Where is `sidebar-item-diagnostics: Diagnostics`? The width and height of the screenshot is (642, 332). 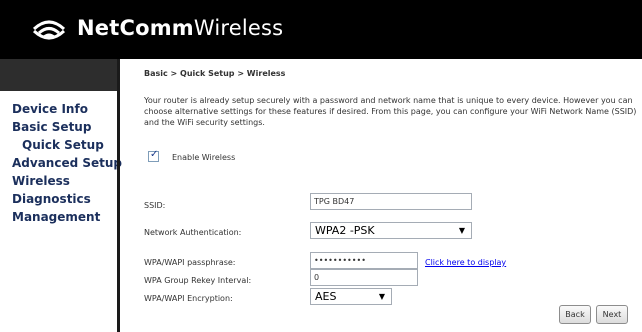 sidebar-item-diagnostics: Diagnostics is located at coordinates (51, 199).